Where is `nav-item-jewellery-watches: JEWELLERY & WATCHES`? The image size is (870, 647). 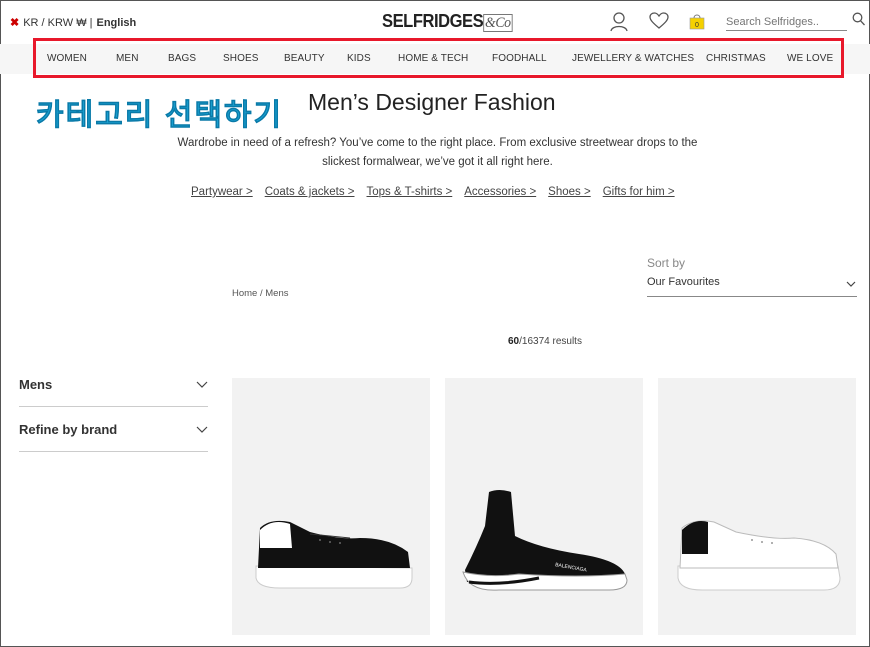 nav-item-jewellery-watches: JEWELLERY & WATCHES is located at coordinates (633, 58).